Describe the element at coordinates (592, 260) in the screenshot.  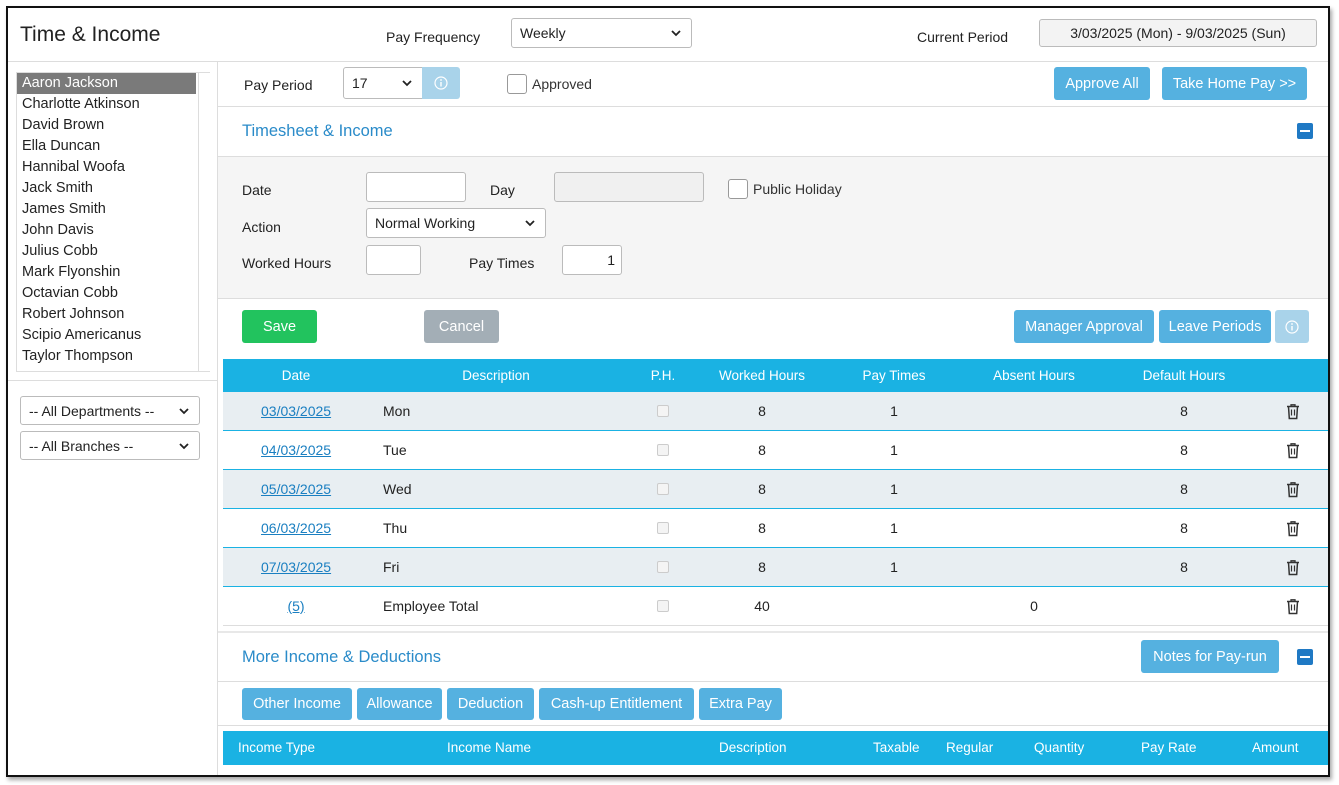
I see `pay-times-input: 1` at that location.